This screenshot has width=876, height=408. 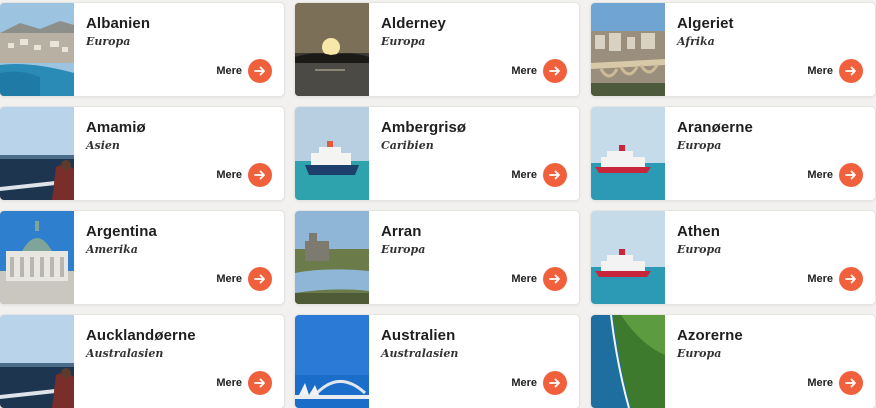 What do you see at coordinates (142, 49) in the screenshot?
I see `destination-card: Albanien Europa Mere` at bounding box center [142, 49].